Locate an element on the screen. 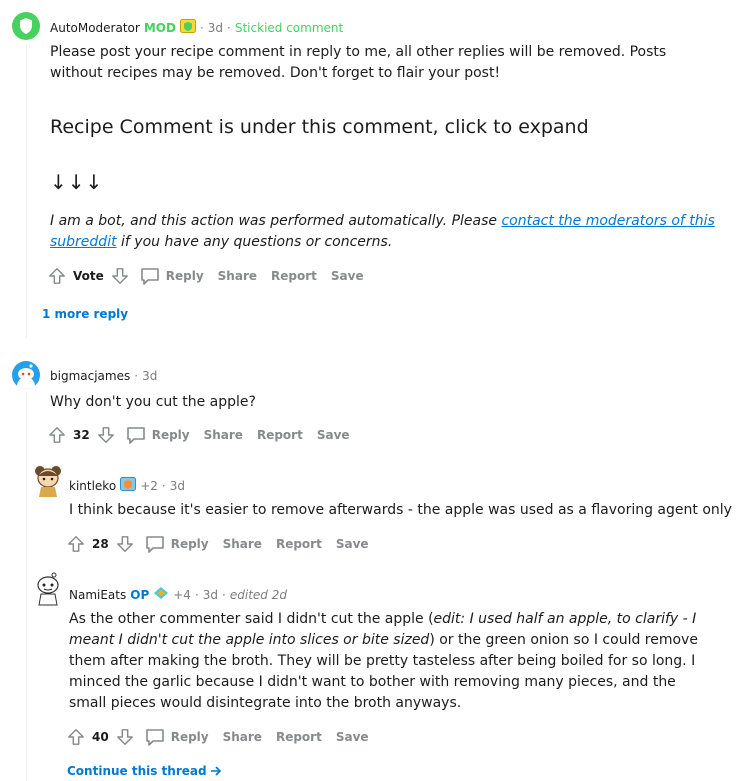 The image size is (738, 781). thread-line-automod is located at coordinates (26, 191).